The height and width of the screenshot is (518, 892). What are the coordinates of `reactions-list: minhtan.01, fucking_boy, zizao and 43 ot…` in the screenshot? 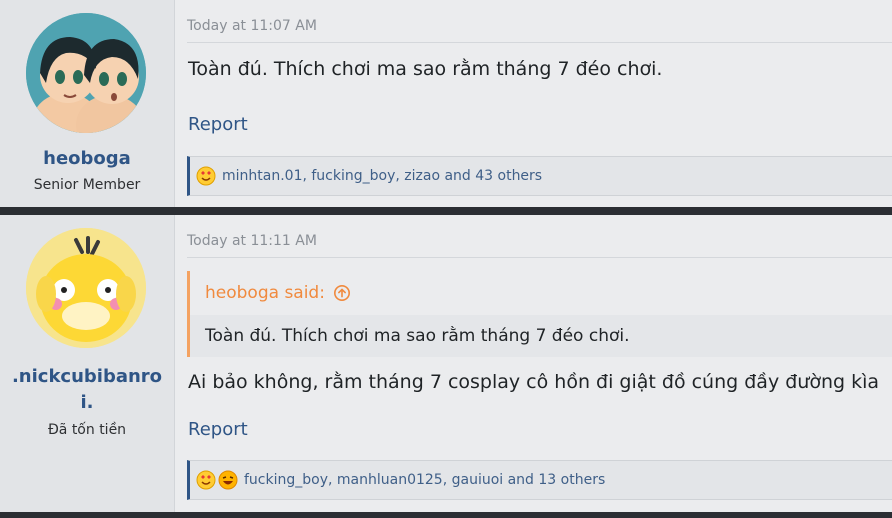 It's located at (382, 176).